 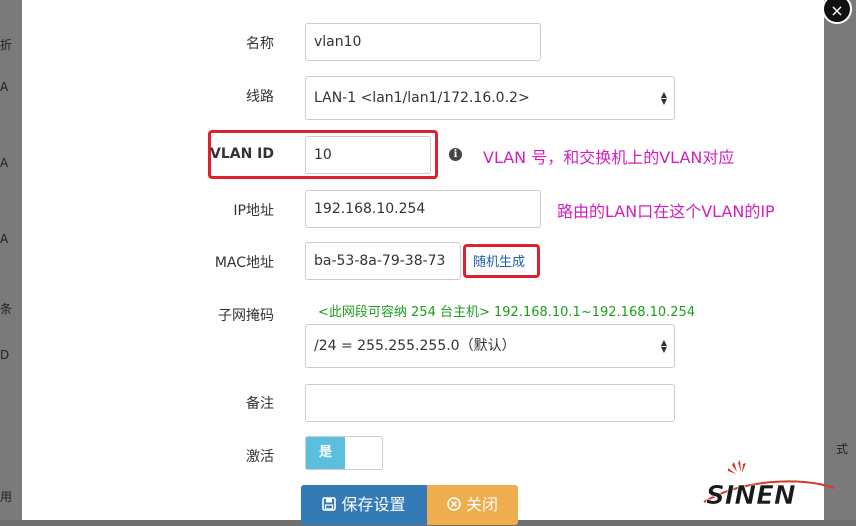 What do you see at coordinates (422, 98) in the screenshot?
I see `line-select-value: LAN-1 <lan1/lan1/172.16.0.2>` at bounding box center [422, 98].